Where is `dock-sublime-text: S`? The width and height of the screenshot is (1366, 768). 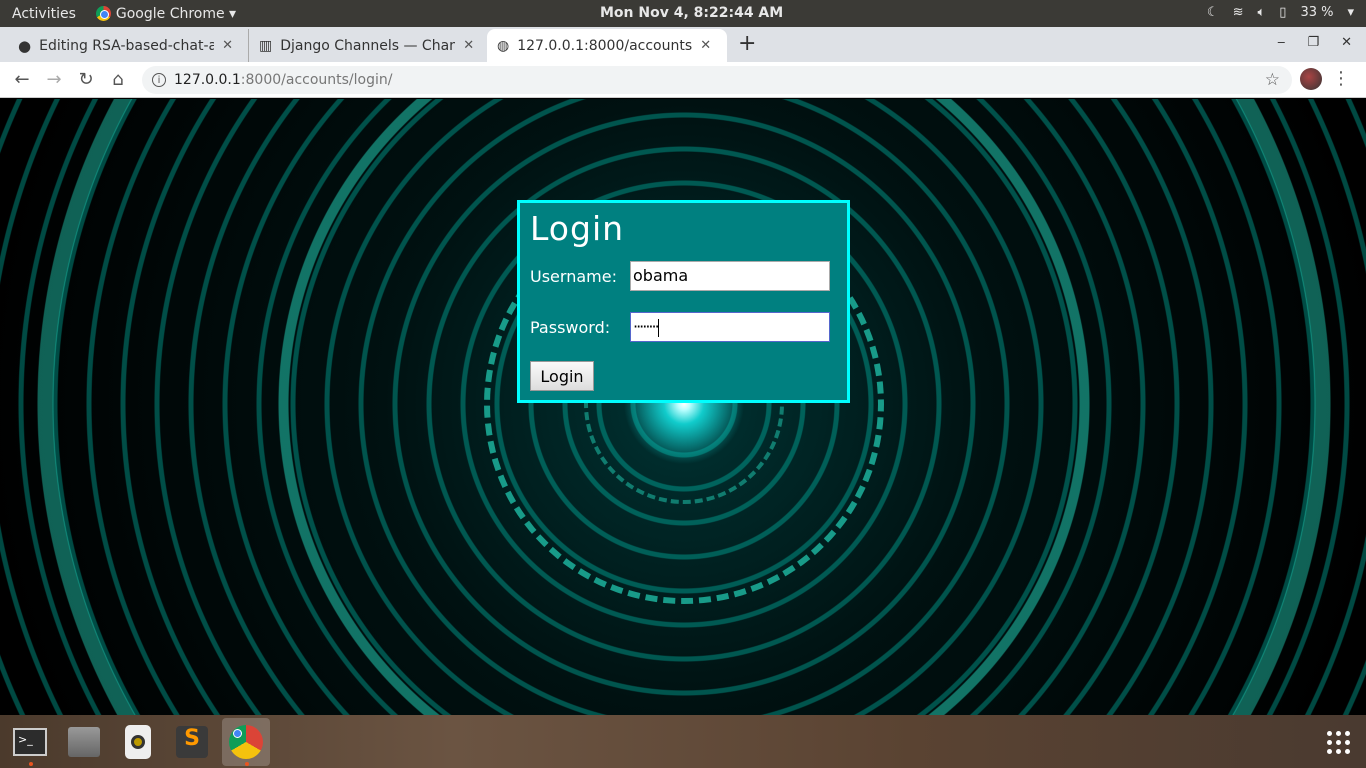
dock-sublime-text: S is located at coordinates (192, 742).